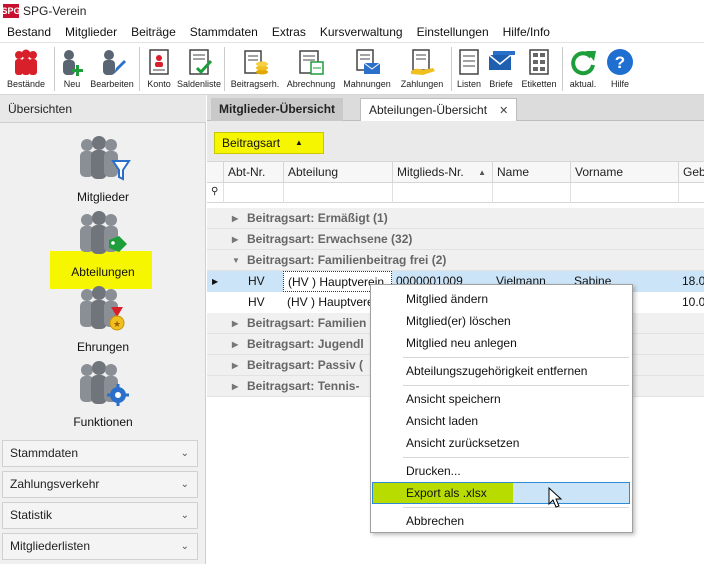 The width and height of the screenshot is (704, 564). What do you see at coordinates (100, 546) in the screenshot?
I see `accordion-mitgliederlisten: Mitgliederlisten ⌄` at bounding box center [100, 546].